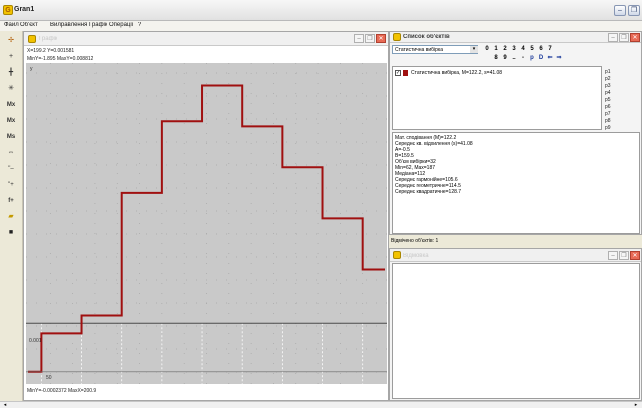 The height and width of the screenshot is (408, 642). I want to click on arrow-left-icon: ⇐, so click(550, 58).